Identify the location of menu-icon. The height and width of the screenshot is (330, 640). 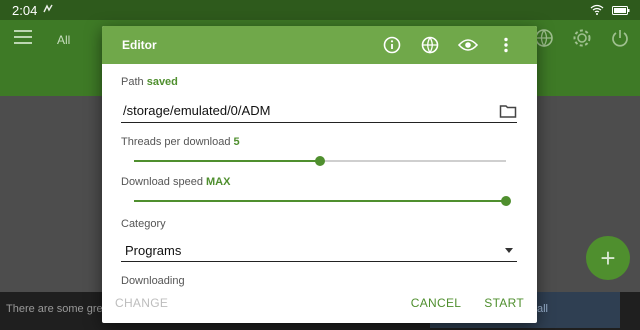
(23, 37).